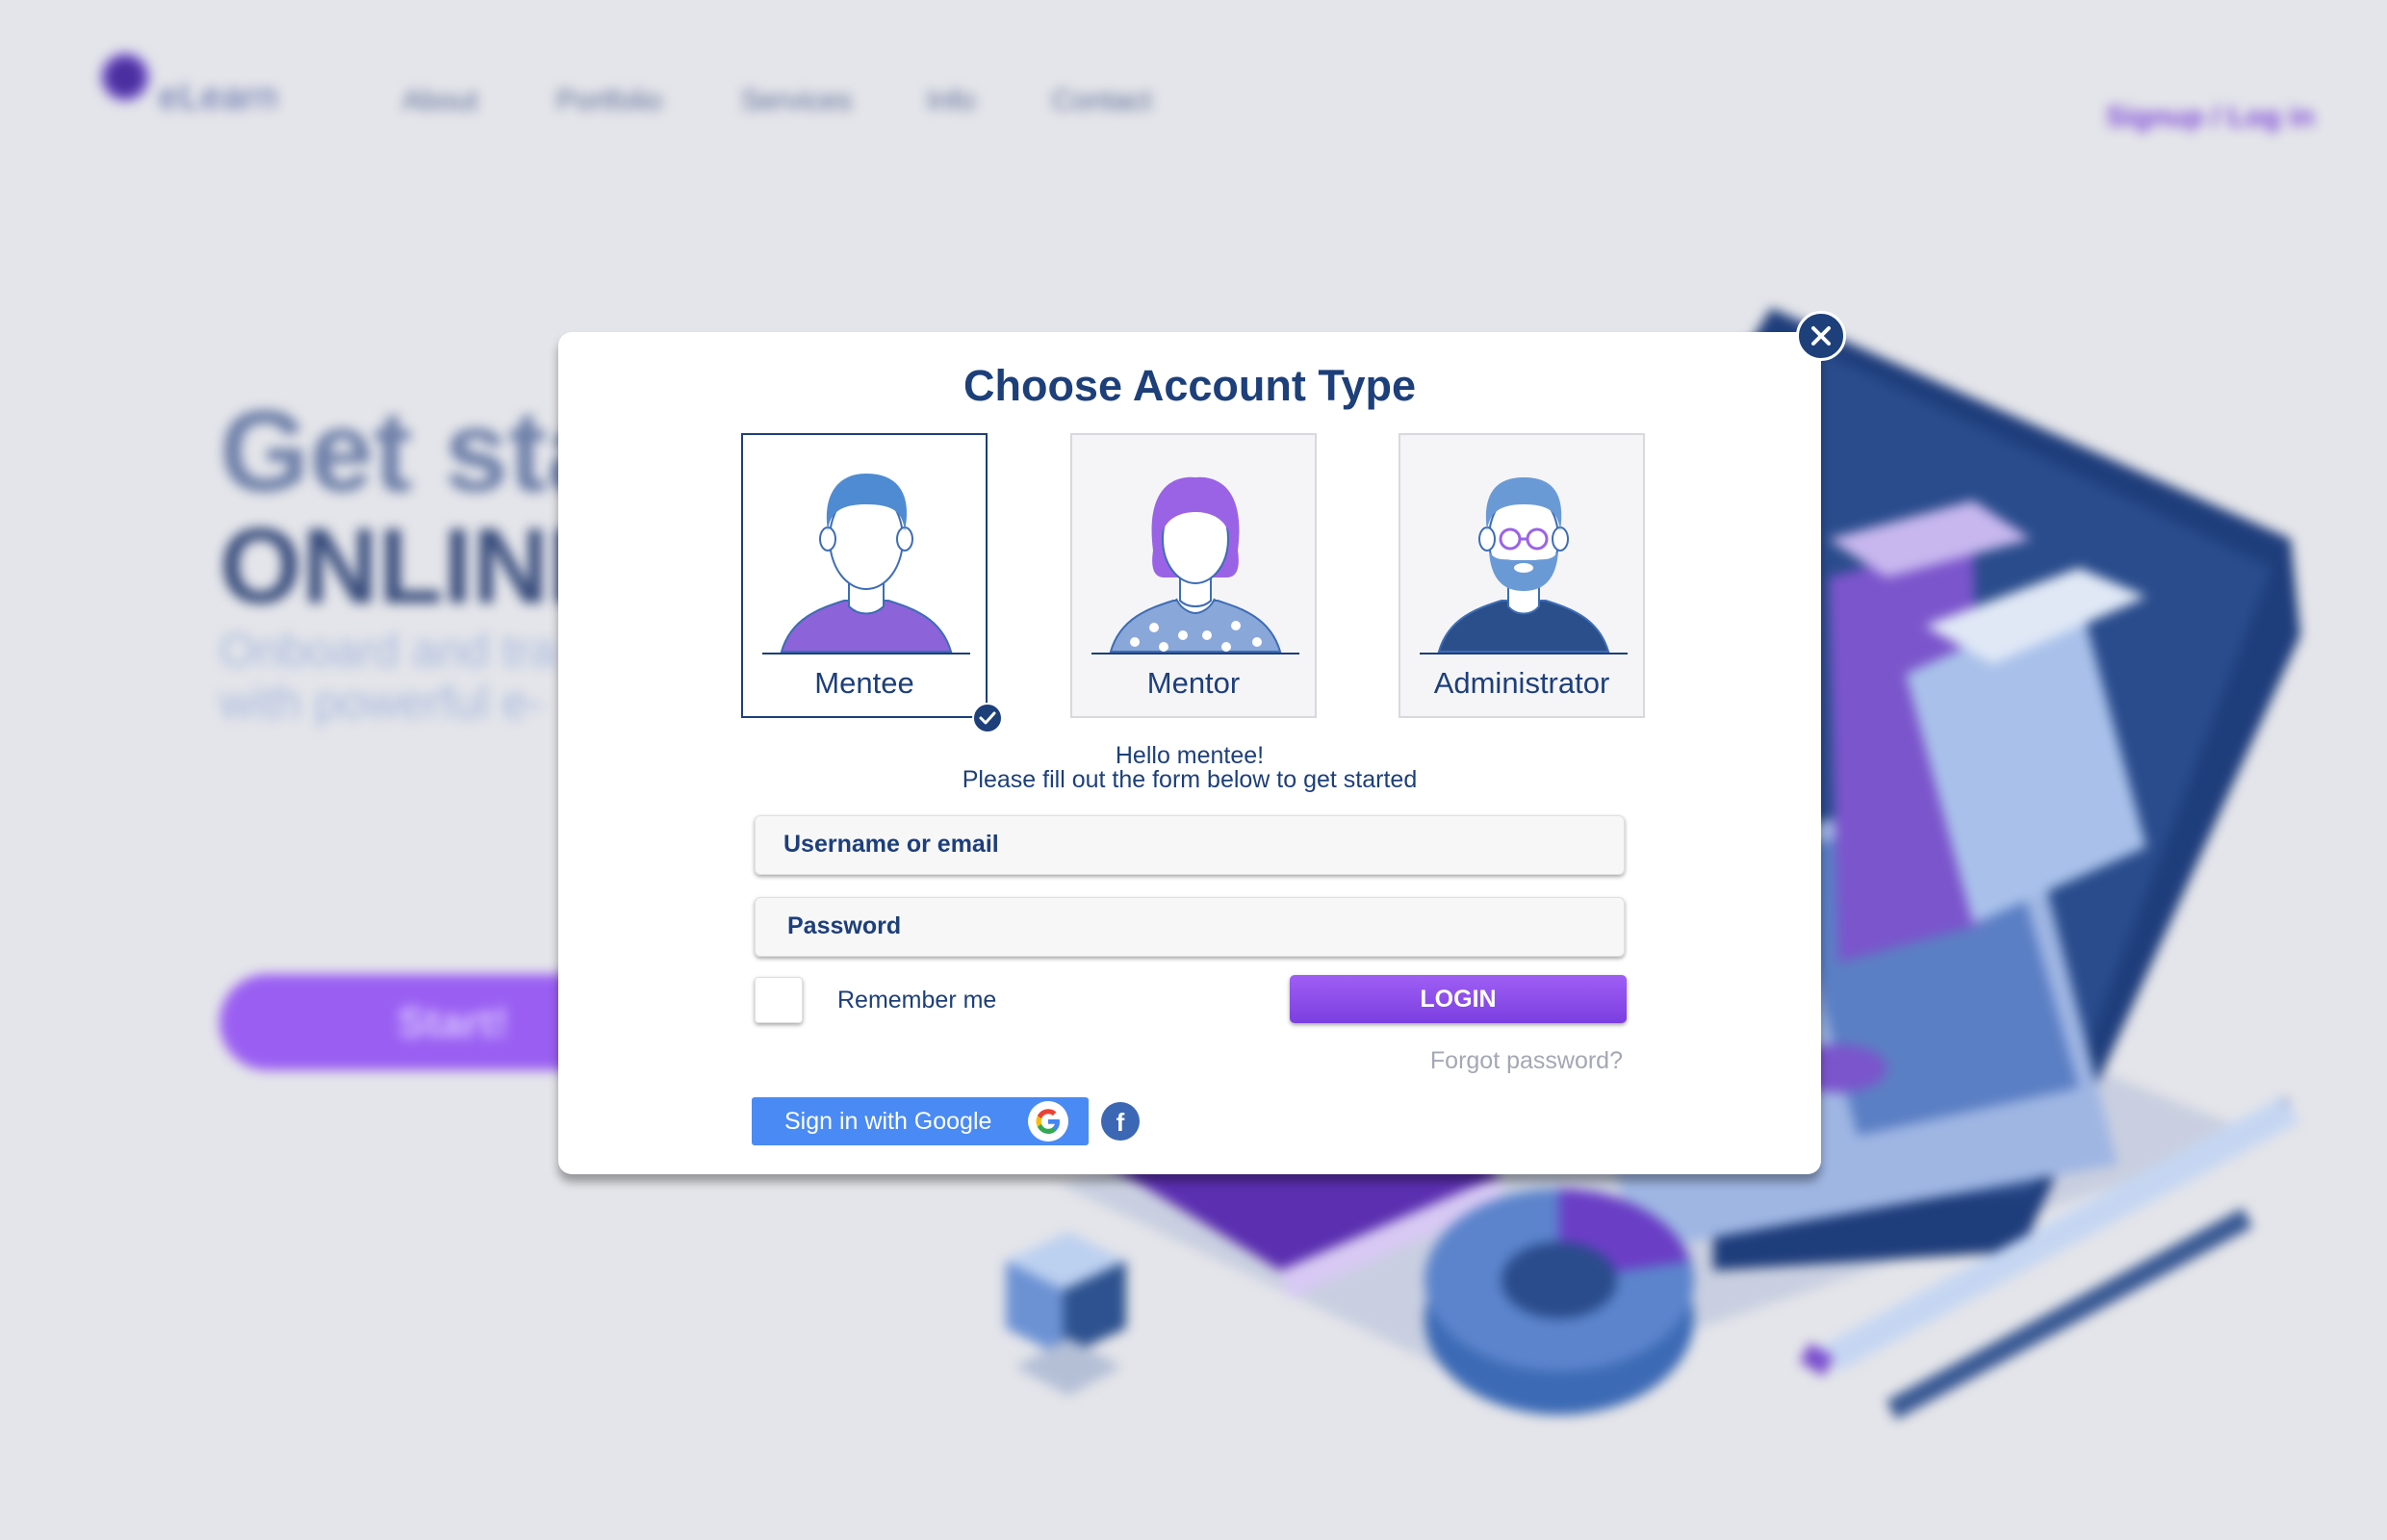  I want to click on account-card-mentee: Mentee, so click(864, 575).